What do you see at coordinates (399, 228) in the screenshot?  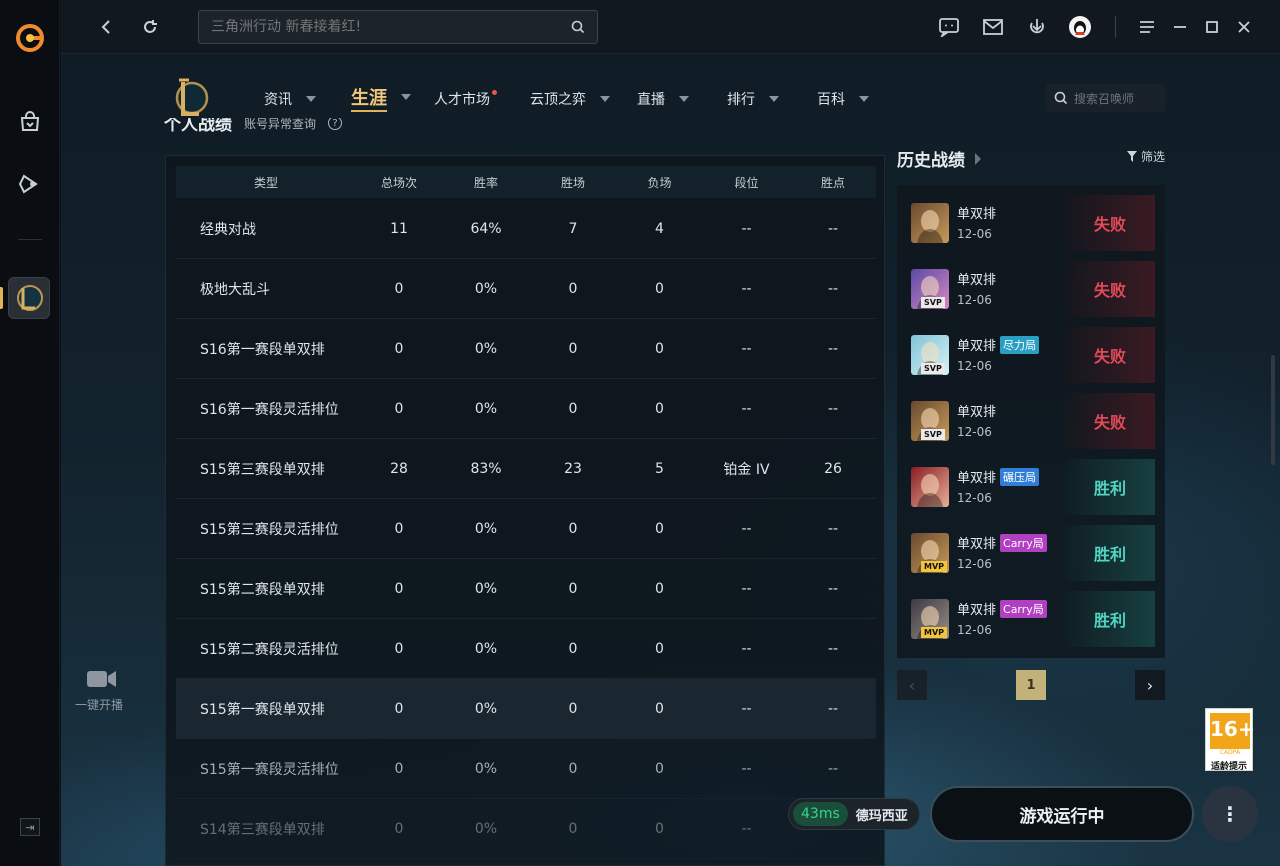 I see `table-cell: 11` at bounding box center [399, 228].